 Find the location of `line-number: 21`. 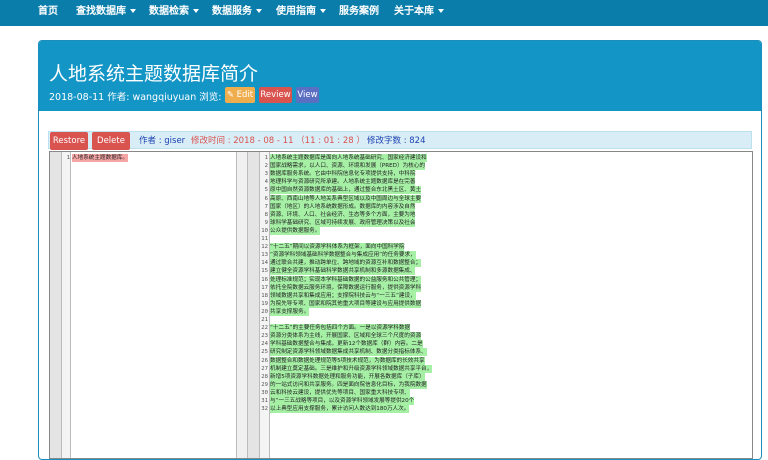

line-number: 21 is located at coordinates (264, 320).